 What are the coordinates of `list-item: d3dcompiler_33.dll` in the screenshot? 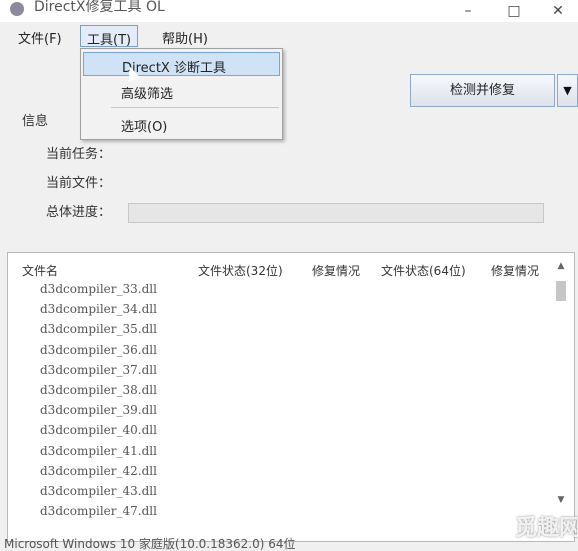 It's located at (98, 292).